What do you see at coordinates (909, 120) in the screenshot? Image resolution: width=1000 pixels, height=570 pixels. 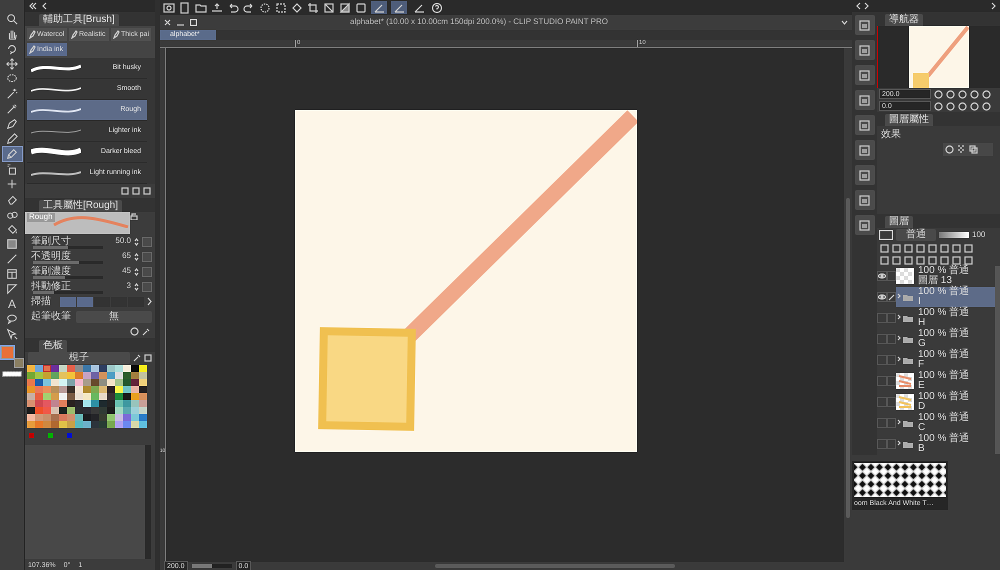 I see `panel-tab: 圖層屬性` at bounding box center [909, 120].